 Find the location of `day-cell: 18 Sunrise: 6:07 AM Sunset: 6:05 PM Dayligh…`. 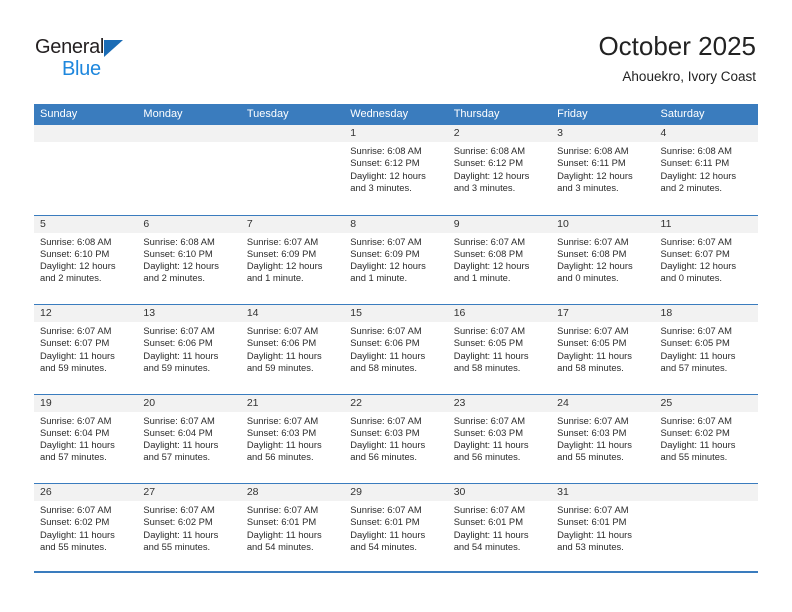

day-cell: 18 Sunrise: 6:07 AM Sunset: 6:05 PM Dayligh… is located at coordinates (706, 349).